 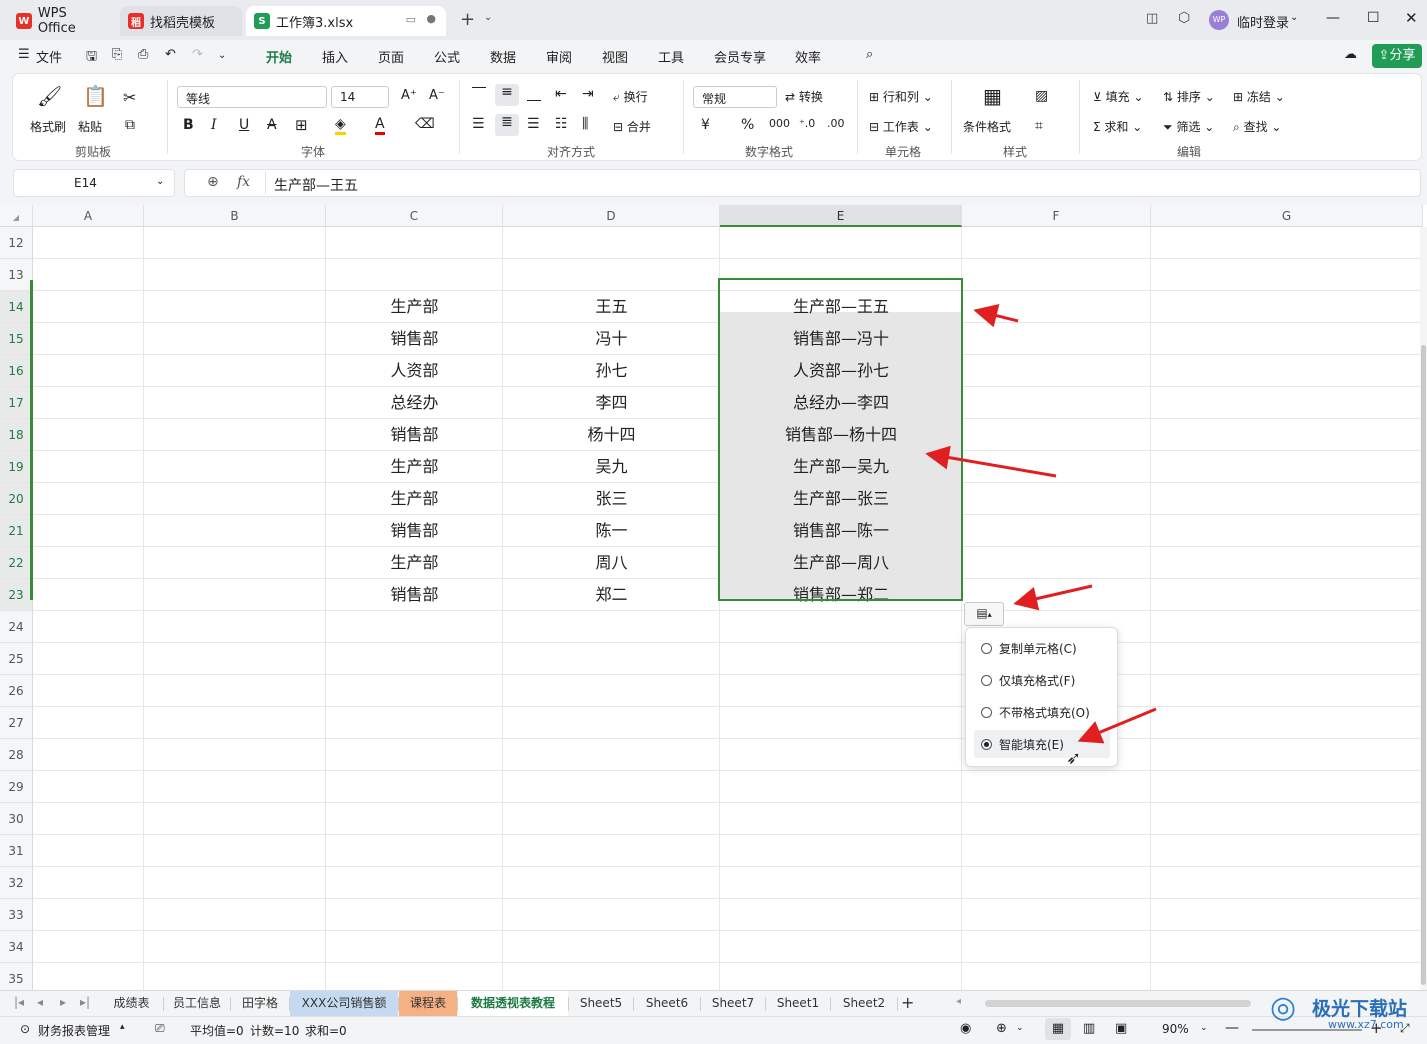 What do you see at coordinates (19, 1002) in the screenshot?
I see `first-sheet-icon: |◂` at bounding box center [19, 1002].